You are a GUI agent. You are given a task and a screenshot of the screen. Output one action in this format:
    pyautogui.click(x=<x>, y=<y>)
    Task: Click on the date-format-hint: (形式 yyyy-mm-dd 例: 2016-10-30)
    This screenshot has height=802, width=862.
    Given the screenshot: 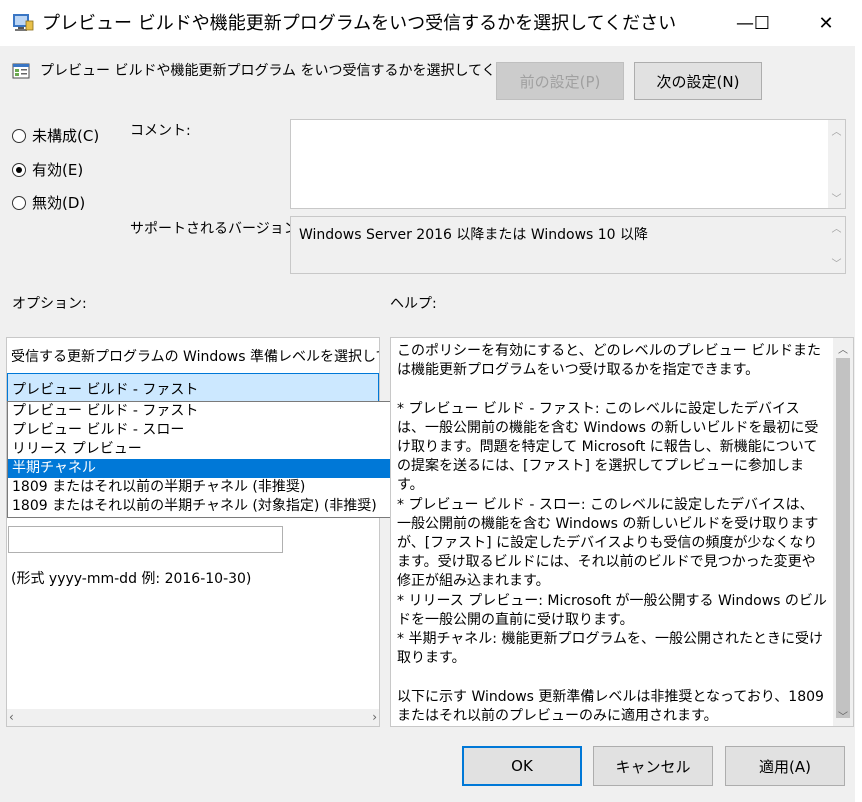 What is the action you would take?
    pyautogui.click(x=131, y=579)
    